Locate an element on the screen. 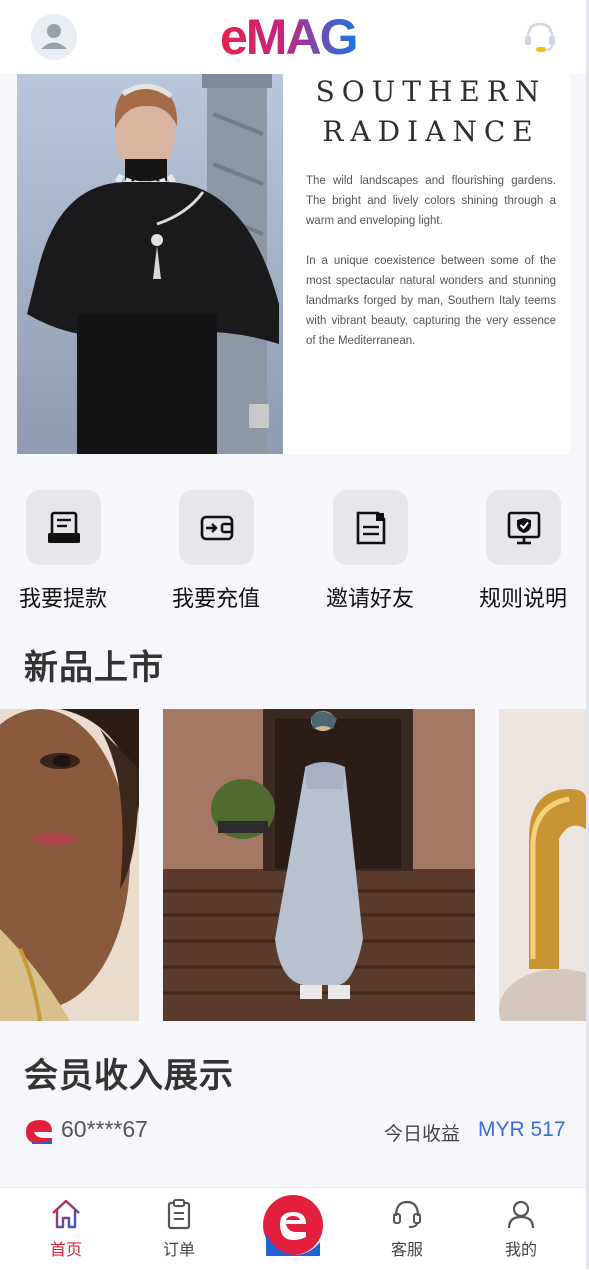 This screenshot has width=589, height=1270. wallet-recharge-icon is located at coordinates (216, 527).